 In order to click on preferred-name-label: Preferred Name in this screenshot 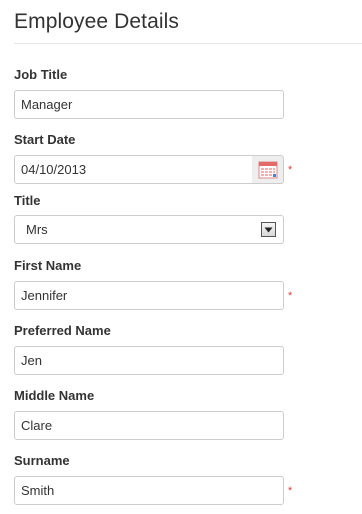, I will do `click(62, 330)`.